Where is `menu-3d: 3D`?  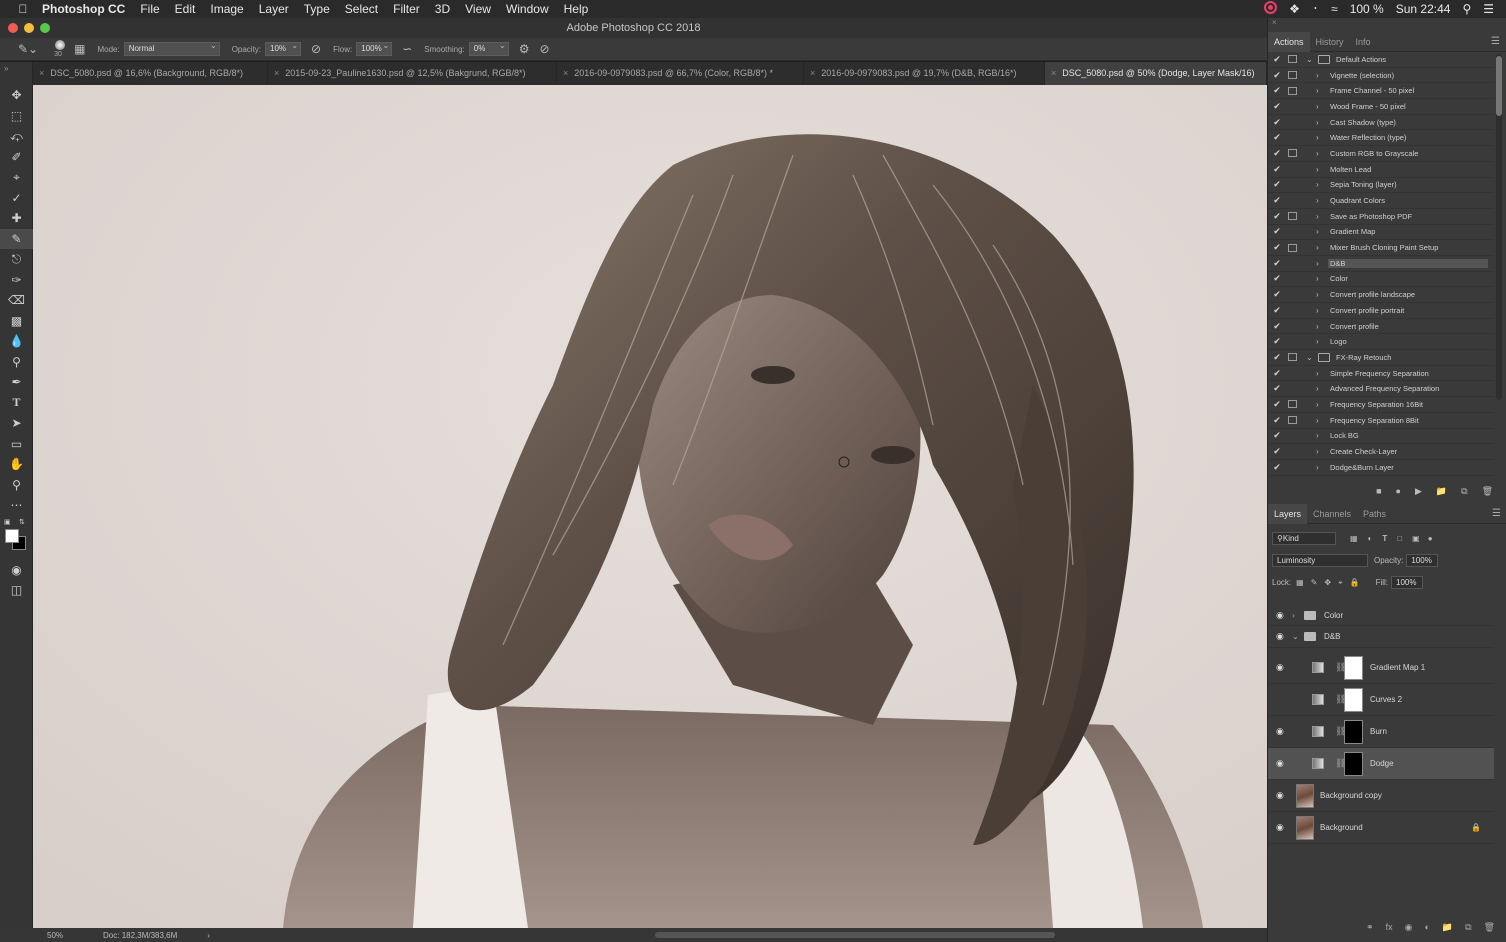
menu-3d: 3D is located at coordinates (442, 9).